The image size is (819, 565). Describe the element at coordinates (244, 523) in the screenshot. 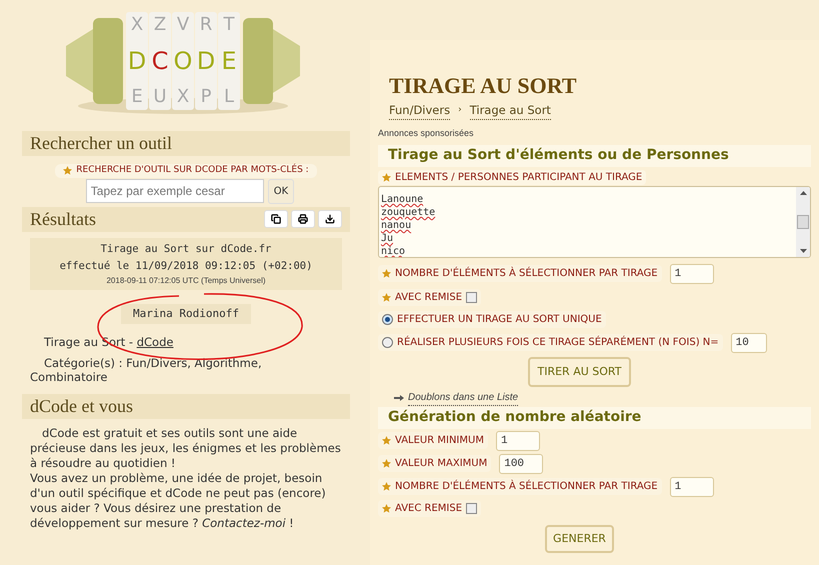

I see `contact-link: Contactez-moi` at that location.